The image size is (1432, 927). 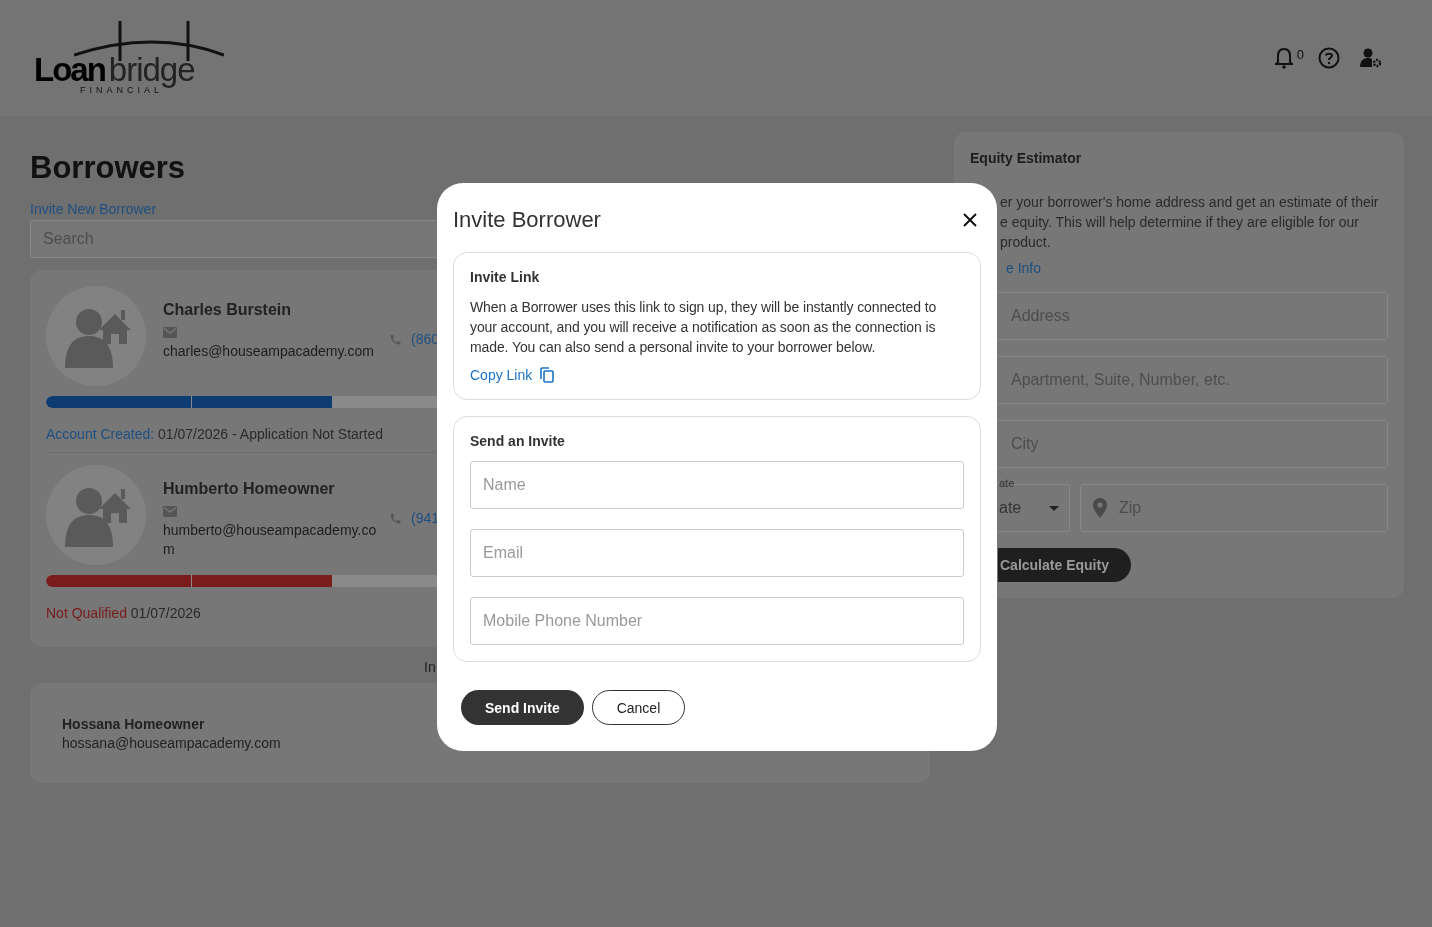 What do you see at coordinates (269, 351) in the screenshot?
I see `borrower-email: charles@houseampacademy.com` at bounding box center [269, 351].